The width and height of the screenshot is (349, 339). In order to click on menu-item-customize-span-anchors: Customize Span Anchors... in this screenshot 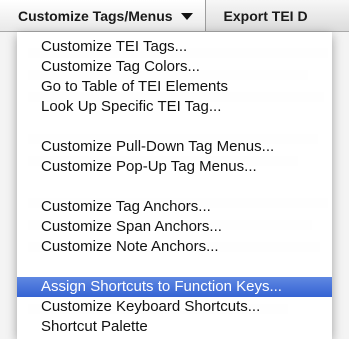, I will do `click(174, 227)`.